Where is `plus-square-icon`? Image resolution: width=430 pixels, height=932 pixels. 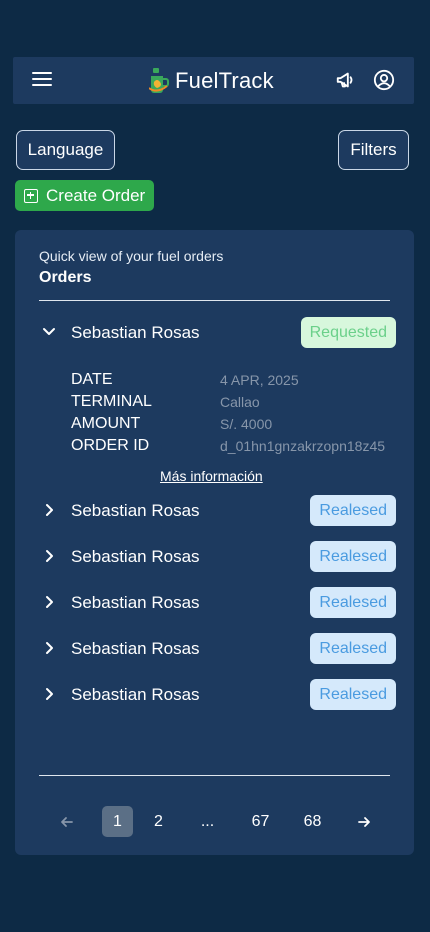
plus-square-icon is located at coordinates (31, 195).